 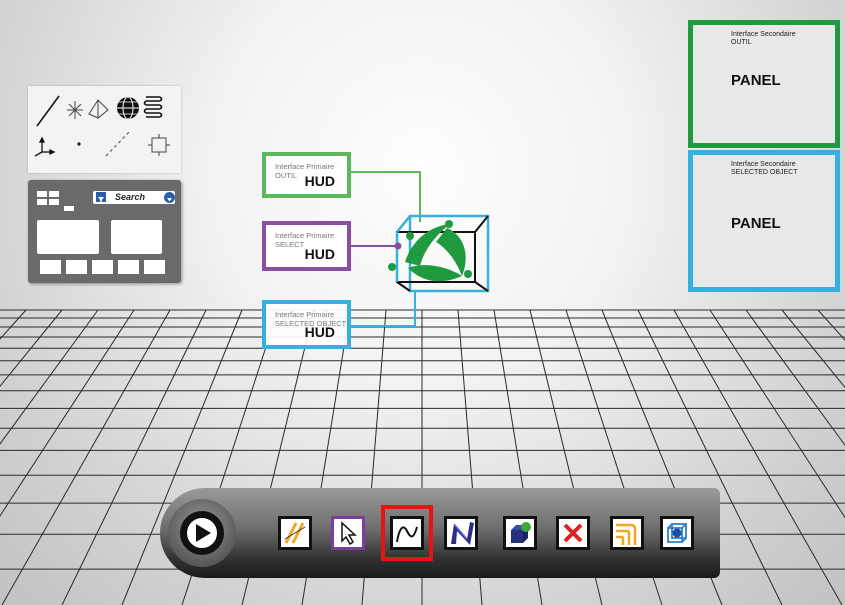 What do you see at coordinates (118, 143) in the screenshot?
I see `dashed-line-icon` at bounding box center [118, 143].